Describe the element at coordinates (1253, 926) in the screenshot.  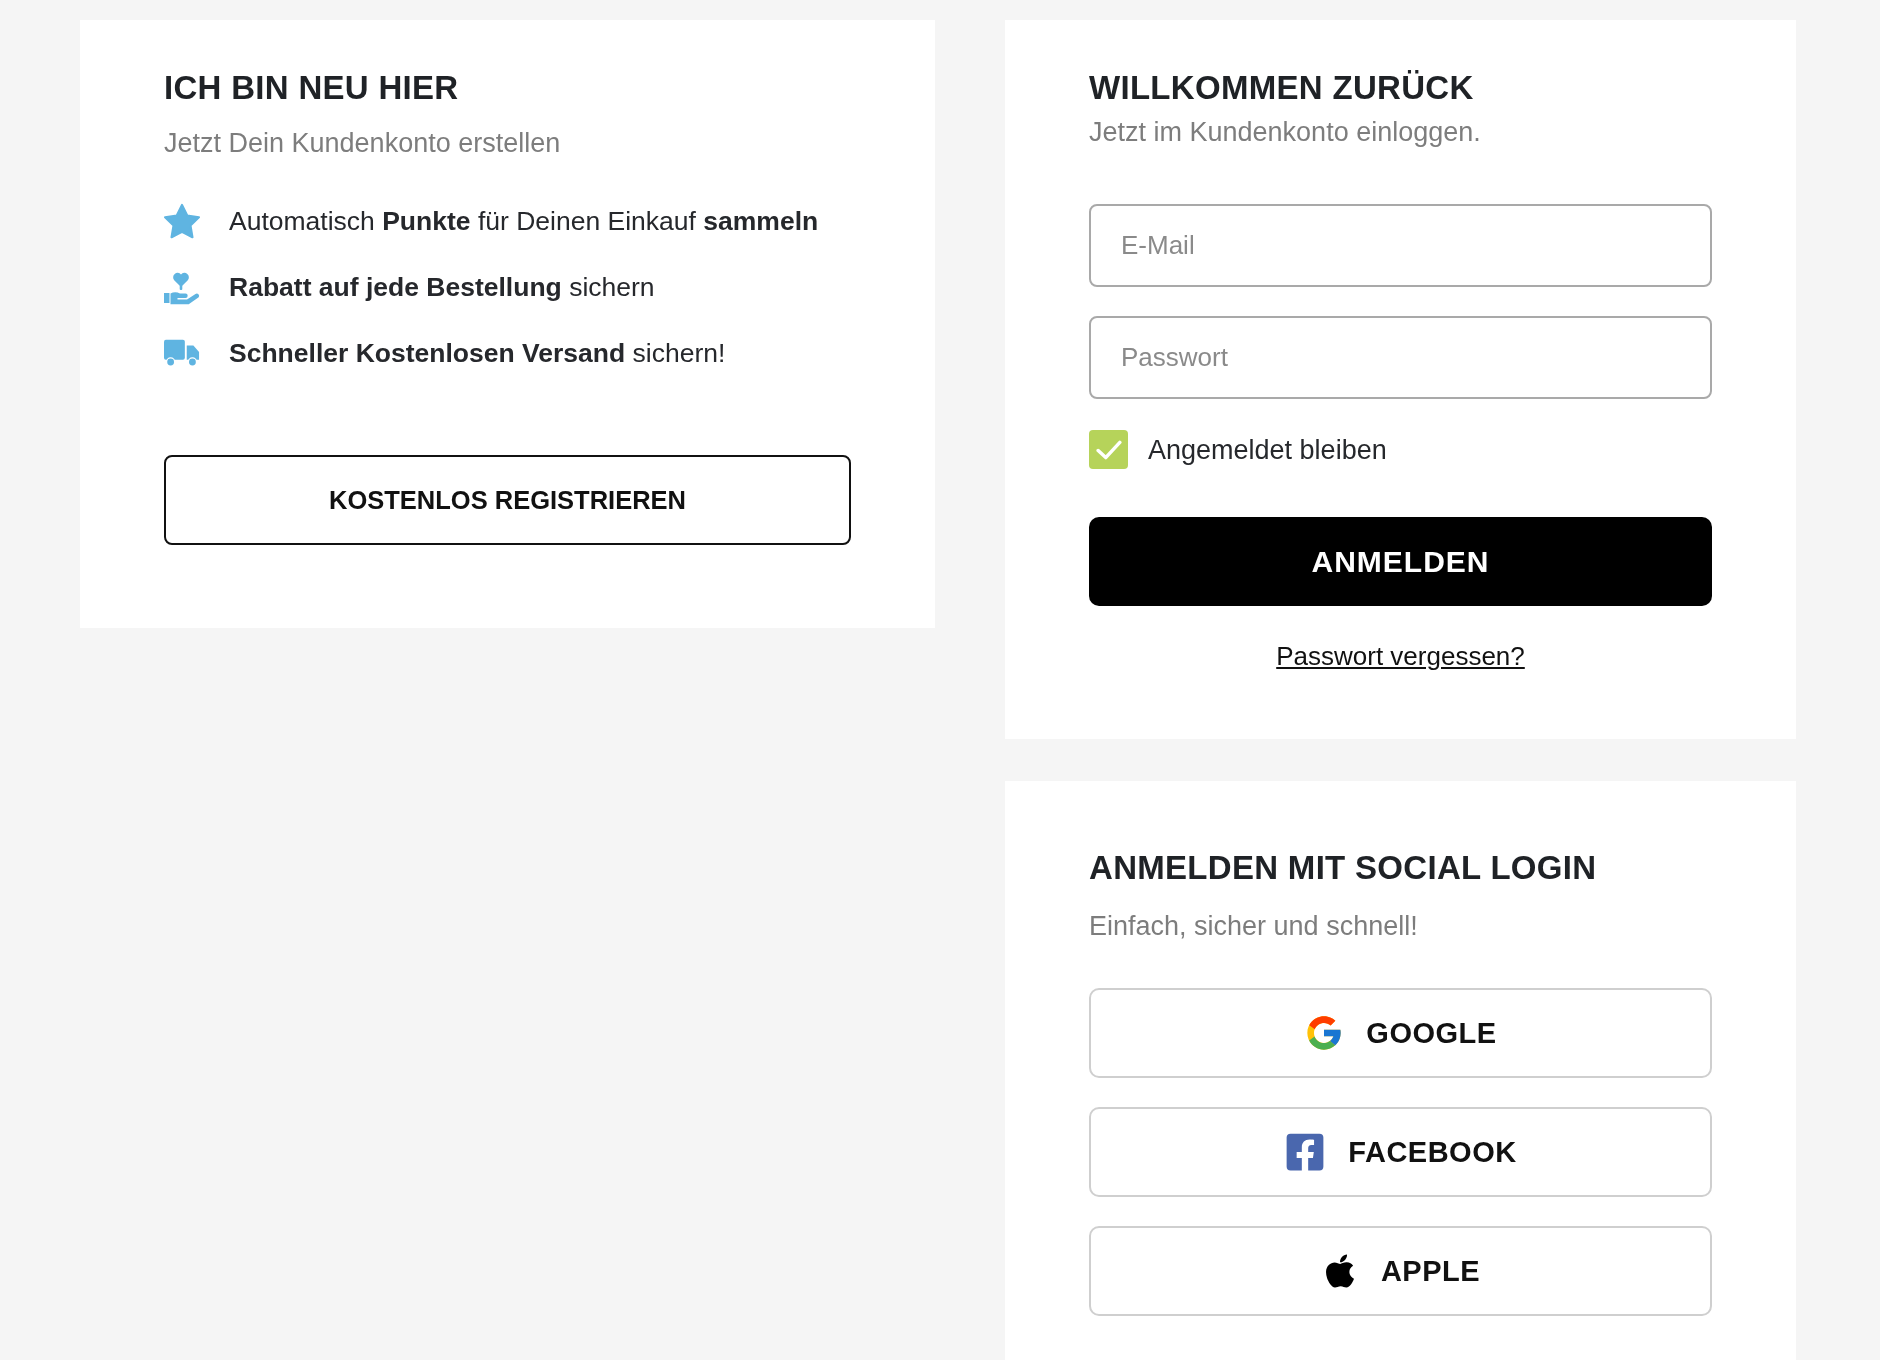
I see `social-login-subtitle: Einfach, sicher und schnell!` at that location.